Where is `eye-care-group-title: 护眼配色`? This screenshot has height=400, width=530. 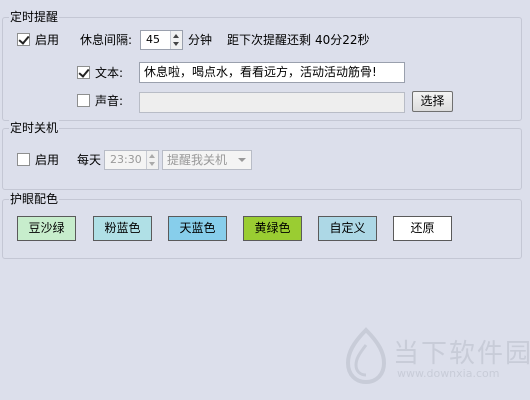 eye-care-group-title: 护眼配色 is located at coordinates (34, 199).